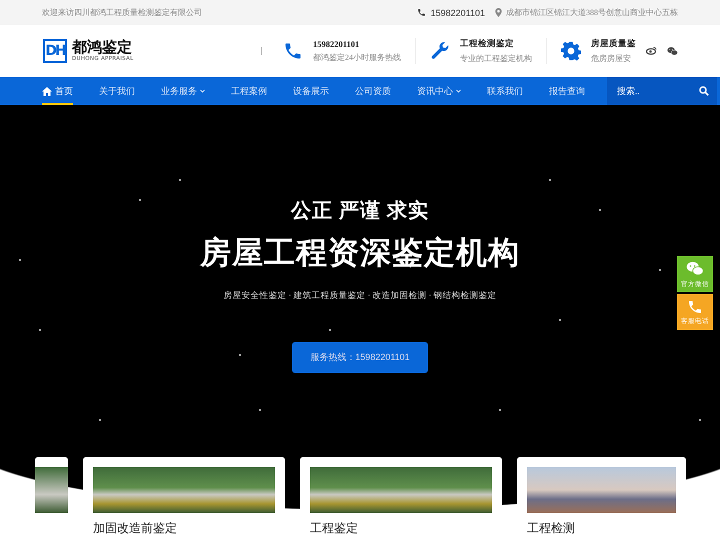 The height and width of the screenshot is (540, 720). What do you see at coordinates (336, 44) in the screenshot?
I see `contact-title: 15982201101` at bounding box center [336, 44].